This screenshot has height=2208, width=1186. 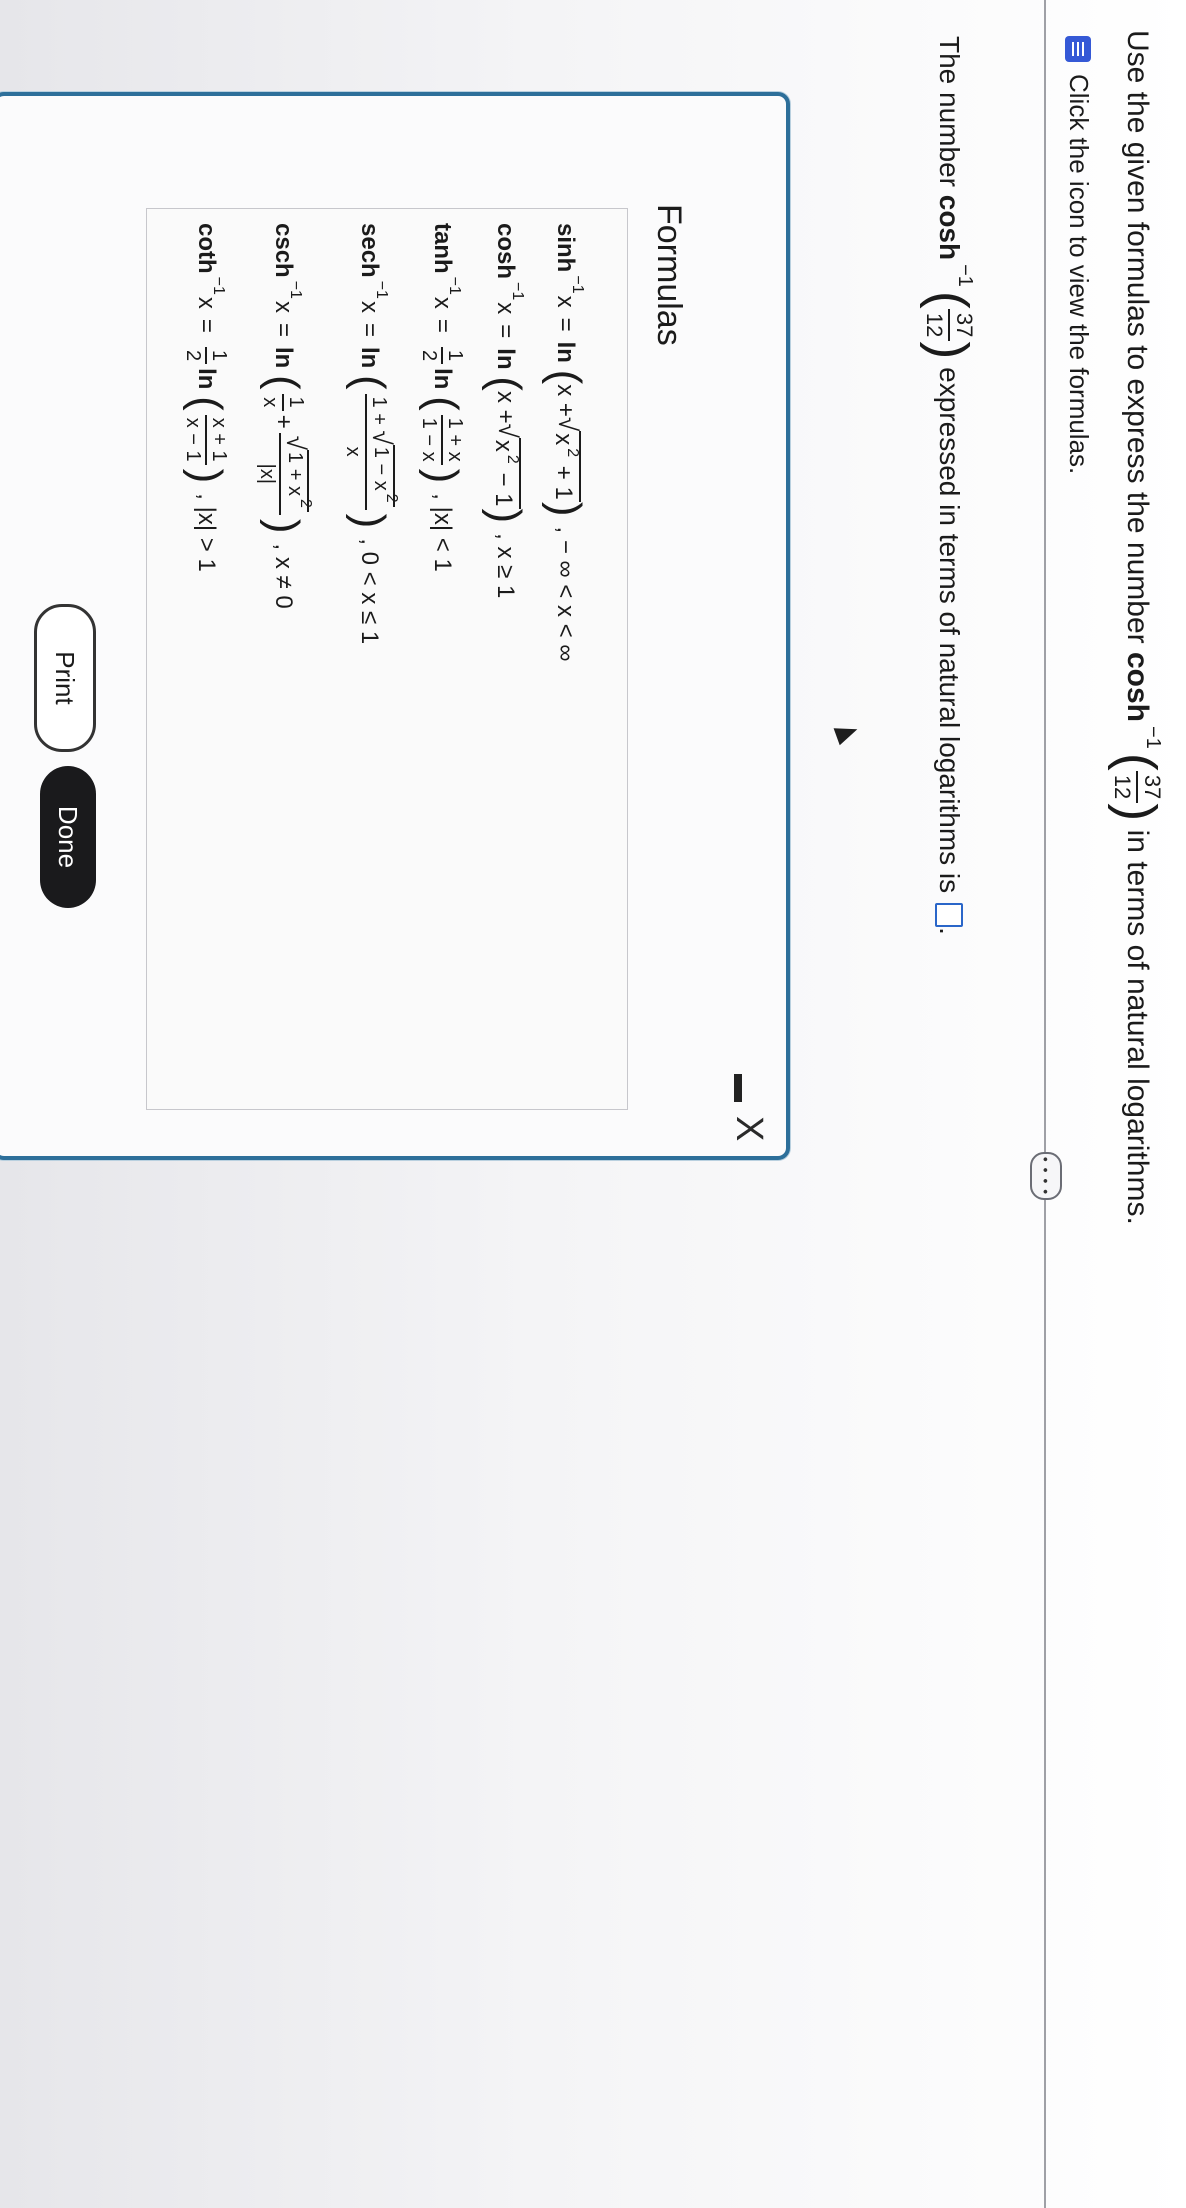 I want to click on hint-text: Click the icon to view the formulas., so click(x=1079, y=274).